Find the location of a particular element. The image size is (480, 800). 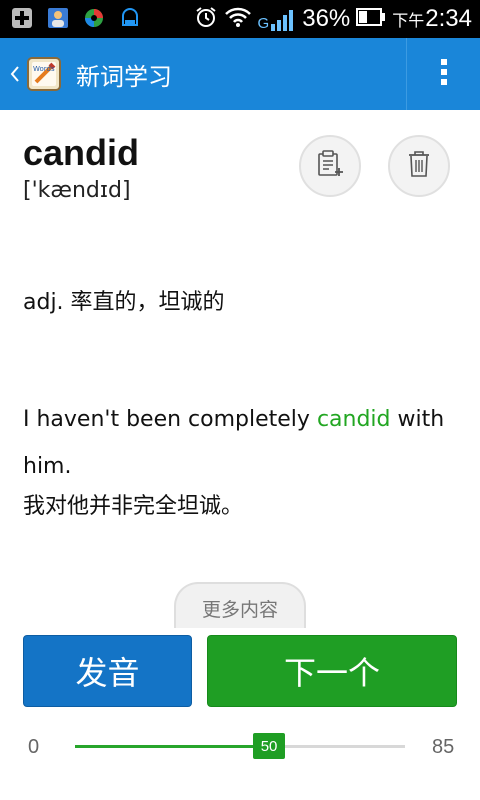

wifi-icon is located at coordinates (238, 19).